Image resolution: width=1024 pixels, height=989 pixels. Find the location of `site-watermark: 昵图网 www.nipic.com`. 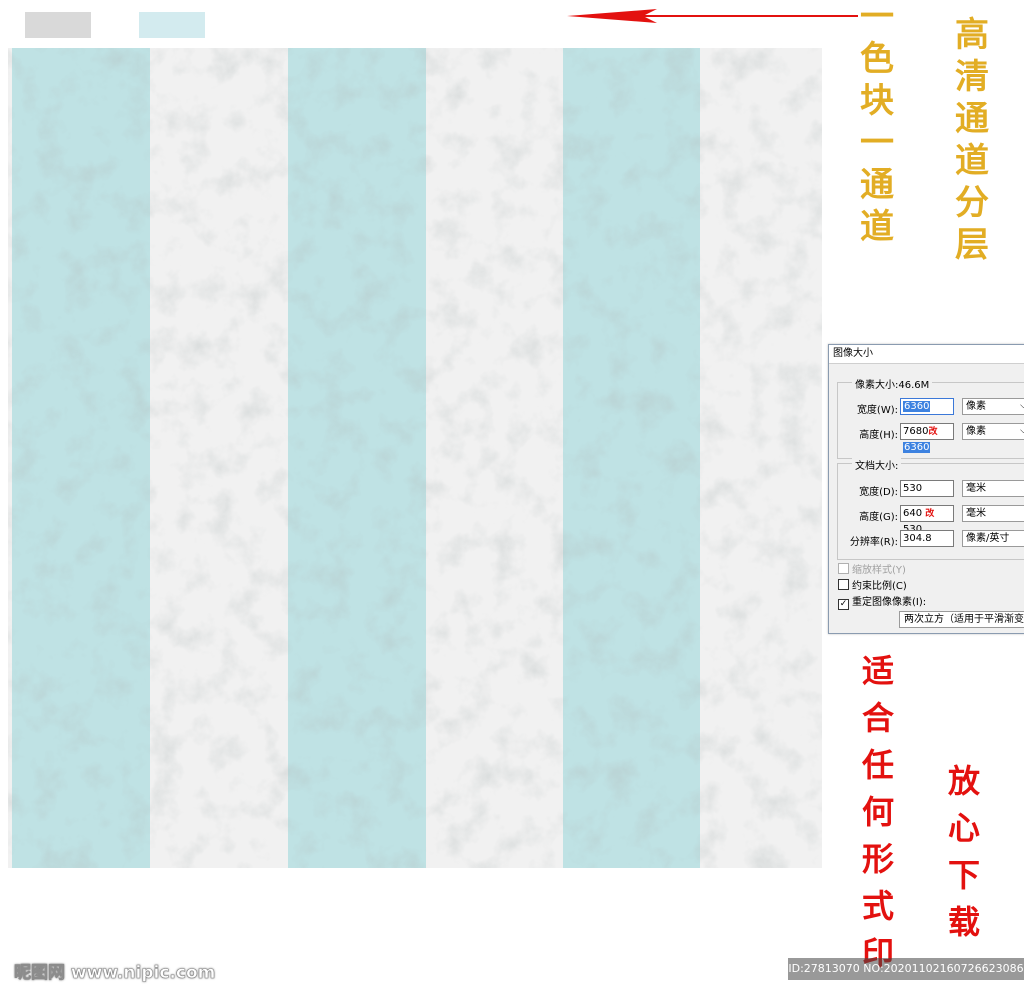

site-watermark: 昵图网 www.nipic.com is located at coordinates (115, 973).